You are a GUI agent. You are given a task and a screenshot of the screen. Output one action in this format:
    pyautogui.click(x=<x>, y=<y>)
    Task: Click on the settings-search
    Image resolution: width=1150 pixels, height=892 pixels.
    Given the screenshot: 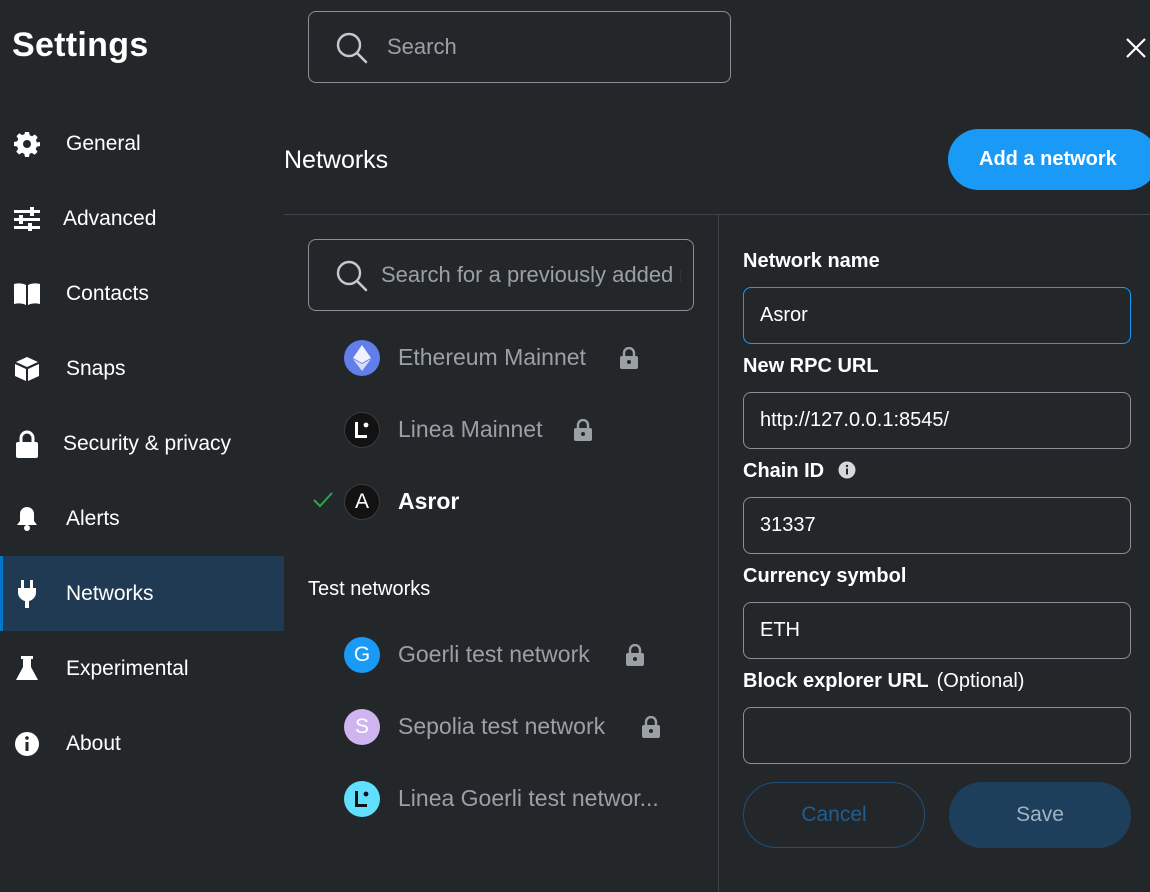 What is the action you would take?
    pyautogui.click(x=519, y=47)
    